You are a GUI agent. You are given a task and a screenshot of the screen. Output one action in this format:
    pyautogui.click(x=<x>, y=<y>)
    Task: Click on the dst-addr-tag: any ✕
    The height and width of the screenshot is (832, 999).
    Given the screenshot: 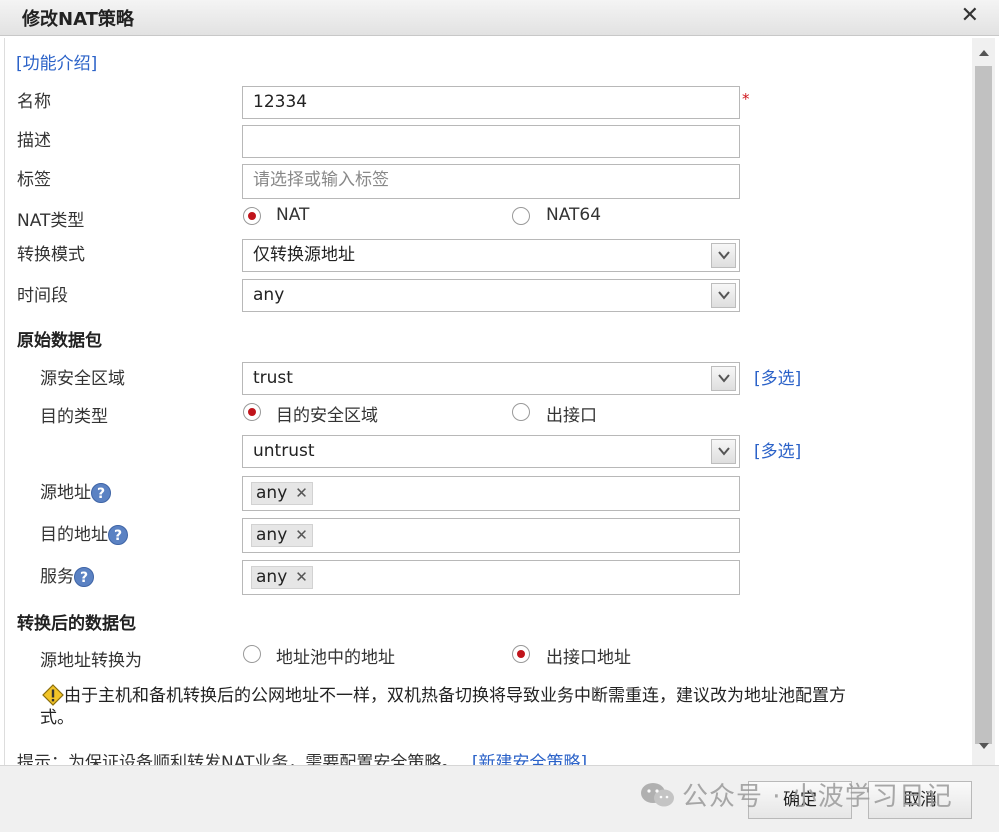 What is the action you would take?
    pyautogui.click(x=282, y=535)
    